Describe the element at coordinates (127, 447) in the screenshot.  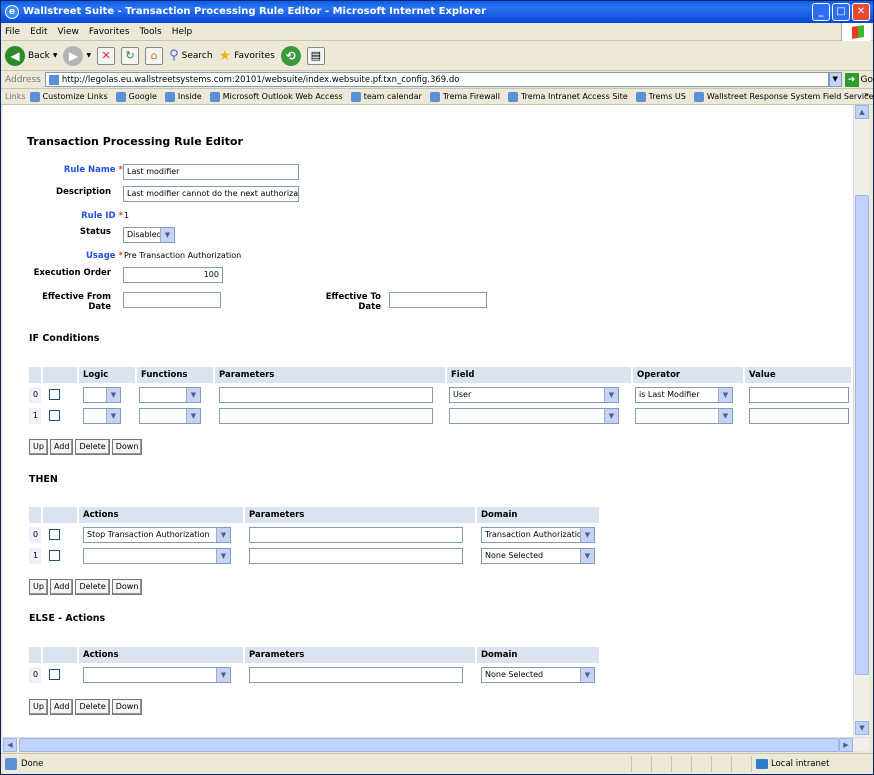
I see `if-down-button: Down` at that location.